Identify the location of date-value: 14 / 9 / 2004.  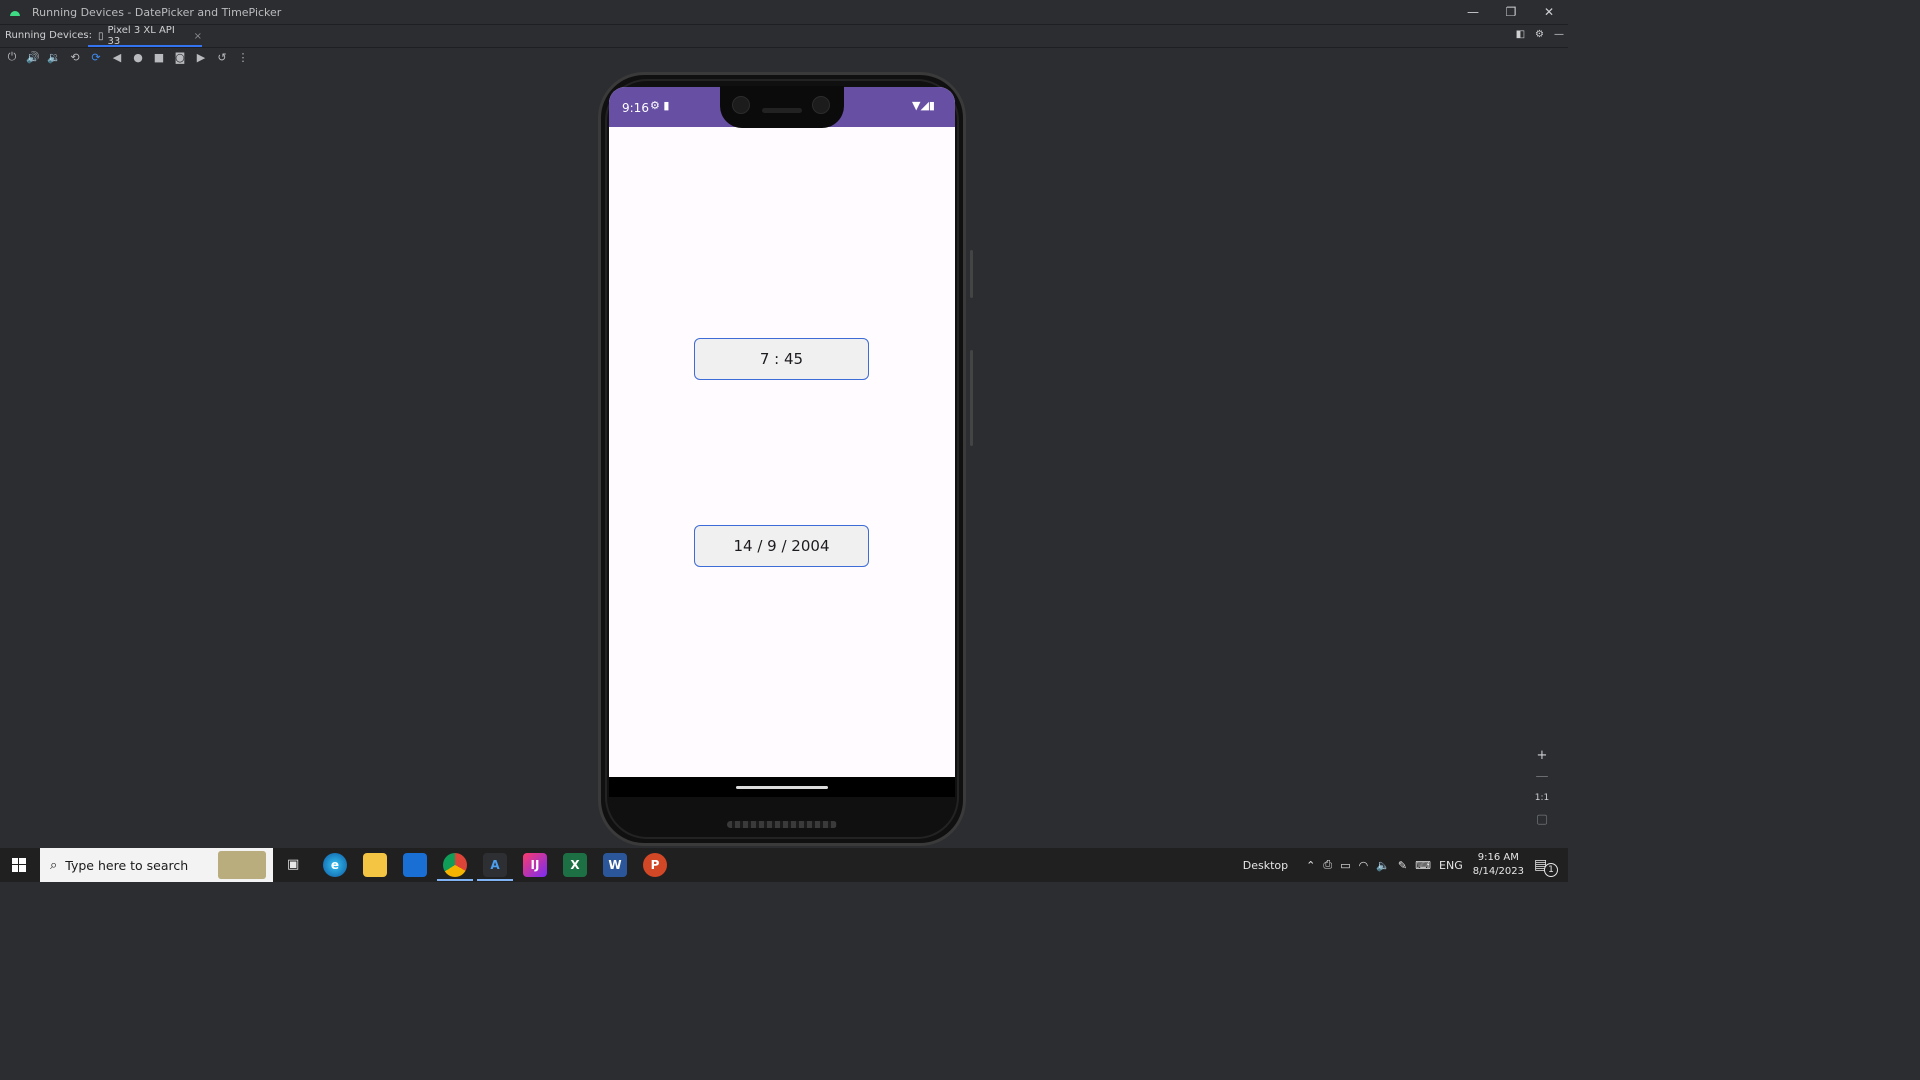
(781, 546).